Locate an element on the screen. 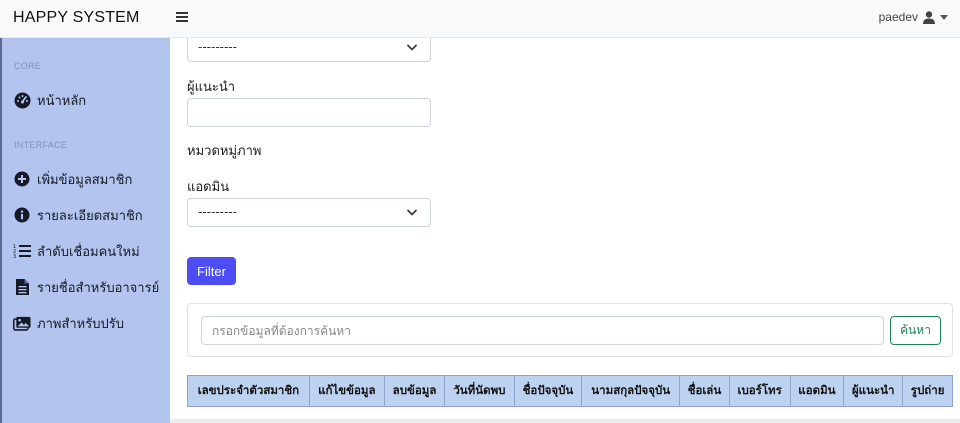 This screenshot has height=423, width=960. category-select: --------- is located at coordinates (309, 50).